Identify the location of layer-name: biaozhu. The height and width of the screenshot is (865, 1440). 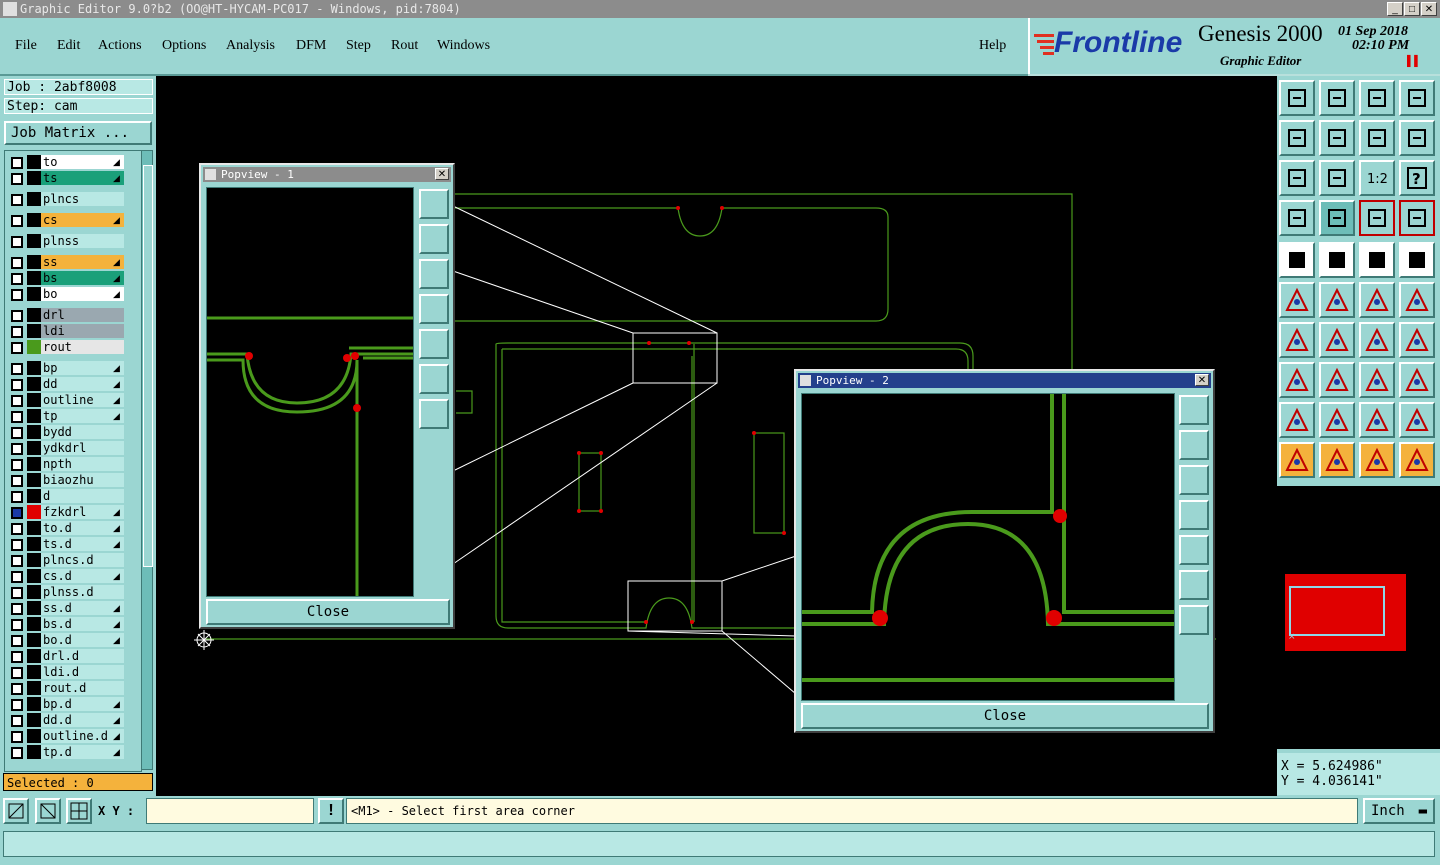
(82, 480).